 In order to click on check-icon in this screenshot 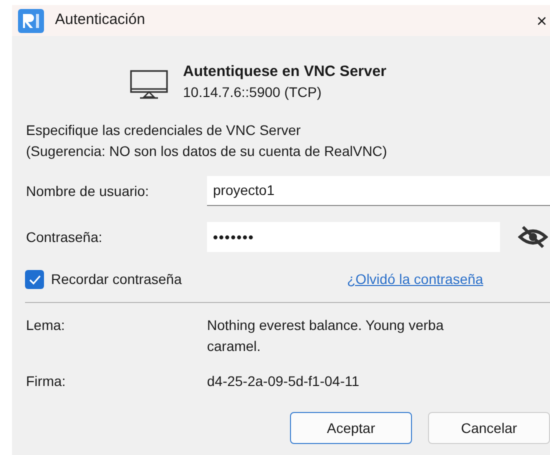, I will do `click(34, 279)`.